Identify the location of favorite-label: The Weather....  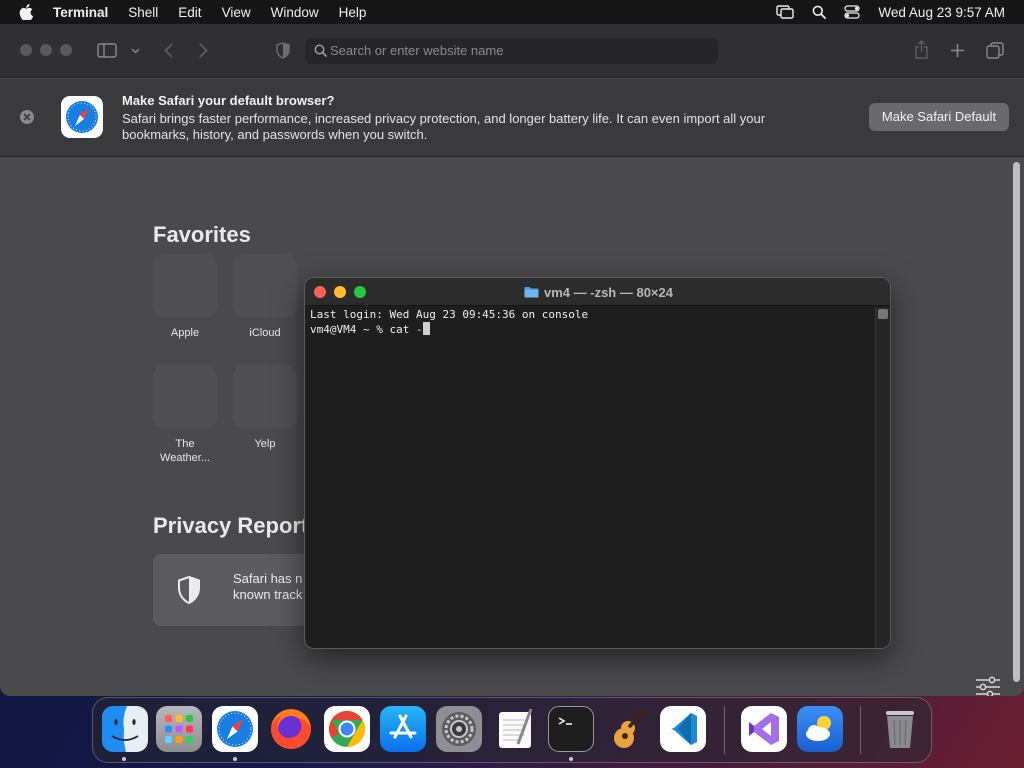
(185, 451).